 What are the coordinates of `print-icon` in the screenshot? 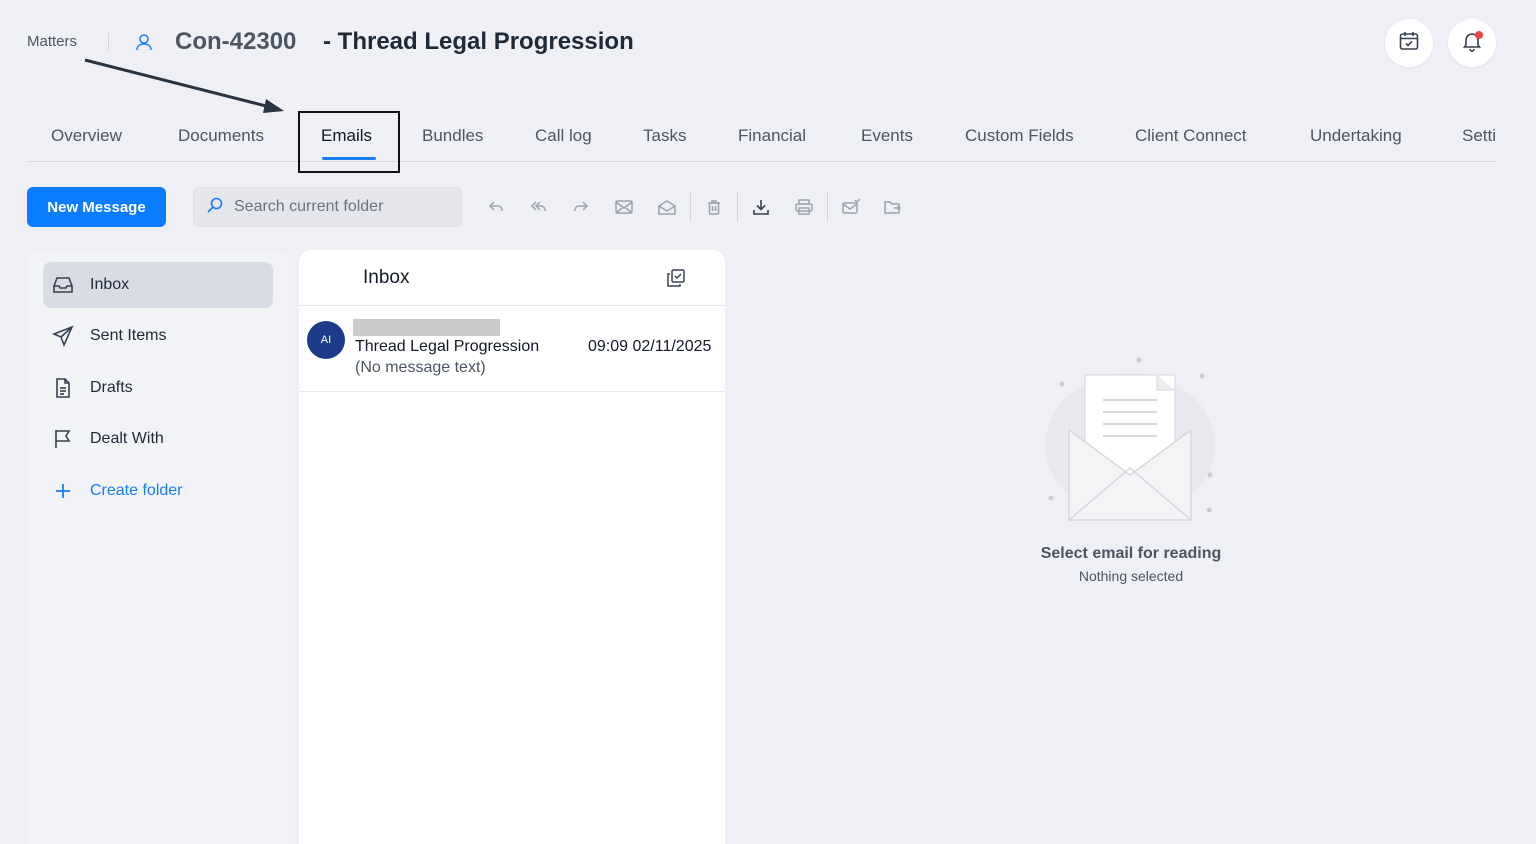 It's located at (804, 207).